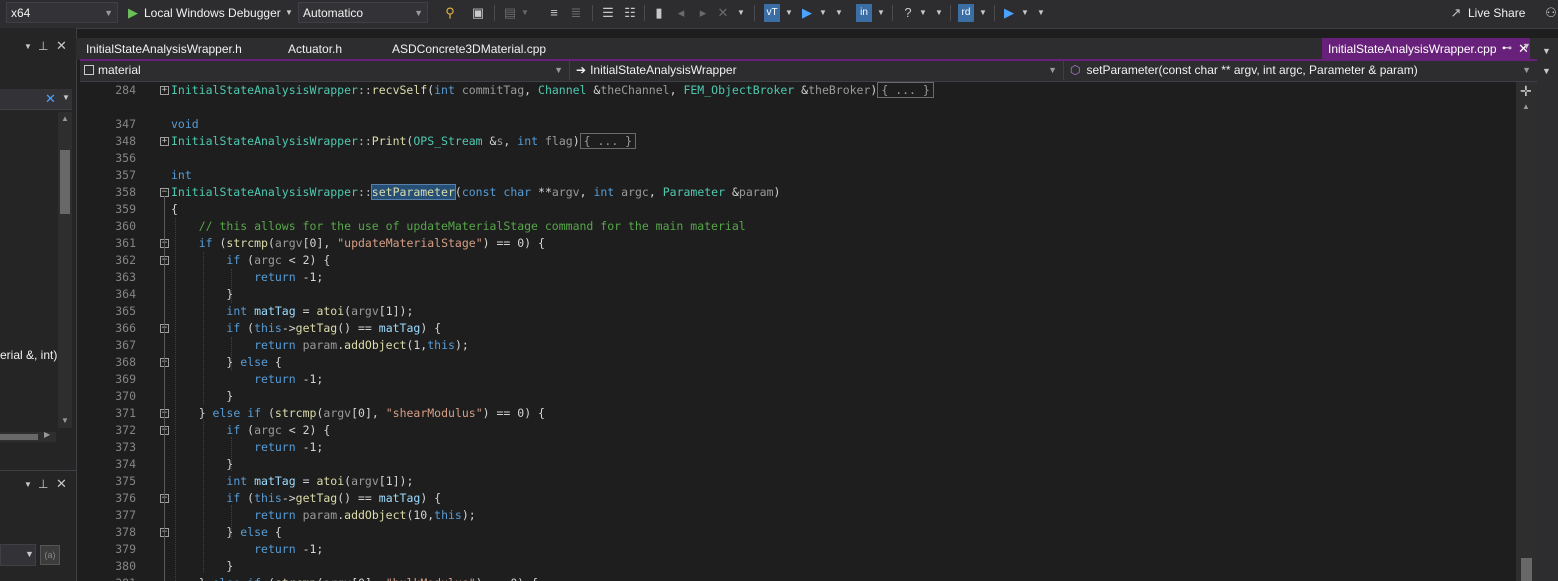  I want to click on live-share-button: Live Share, so click(1498, 13).